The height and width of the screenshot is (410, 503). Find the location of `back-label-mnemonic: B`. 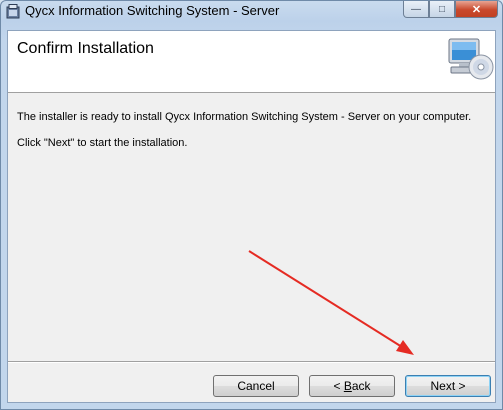

back-label-mnemonic: B is located at coordinates (347, 386).